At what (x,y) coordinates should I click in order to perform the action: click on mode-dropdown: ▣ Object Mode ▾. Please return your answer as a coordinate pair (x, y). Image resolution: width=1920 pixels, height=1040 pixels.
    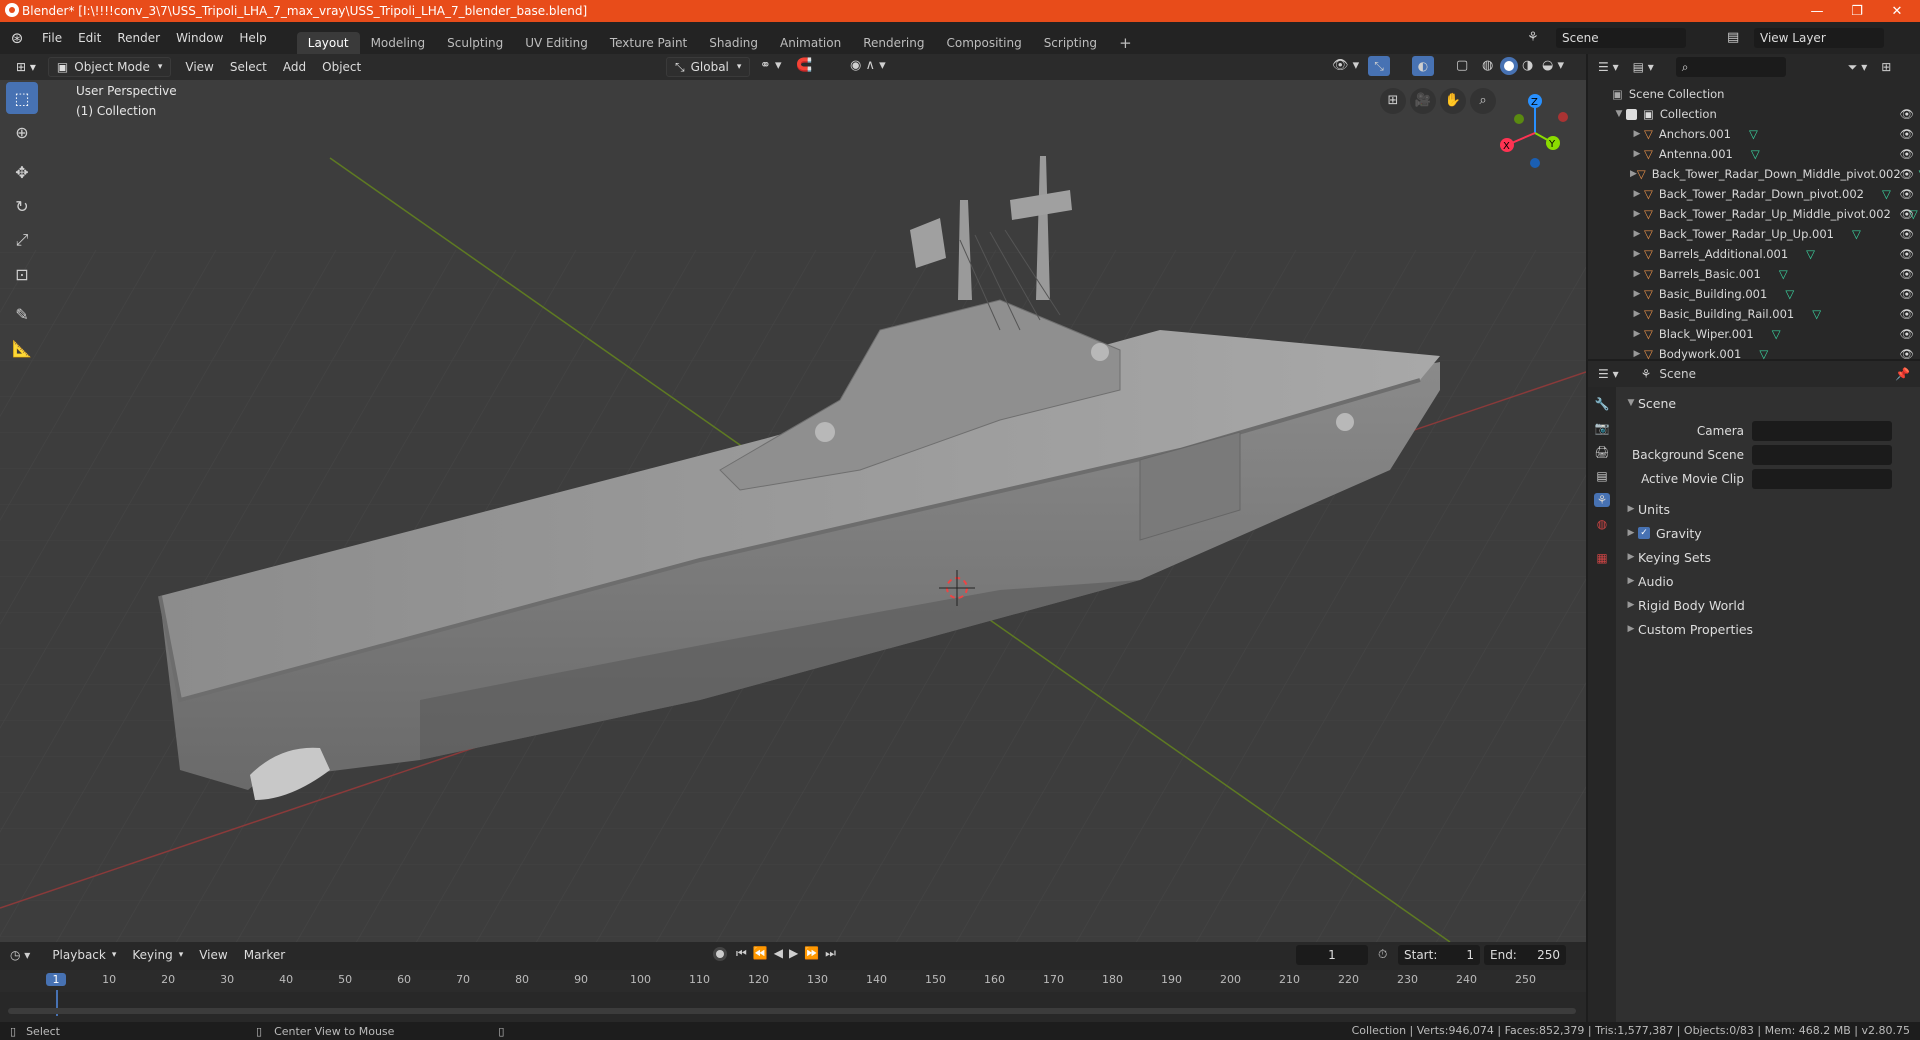
    Looking at the image, I should click on (109, 67).